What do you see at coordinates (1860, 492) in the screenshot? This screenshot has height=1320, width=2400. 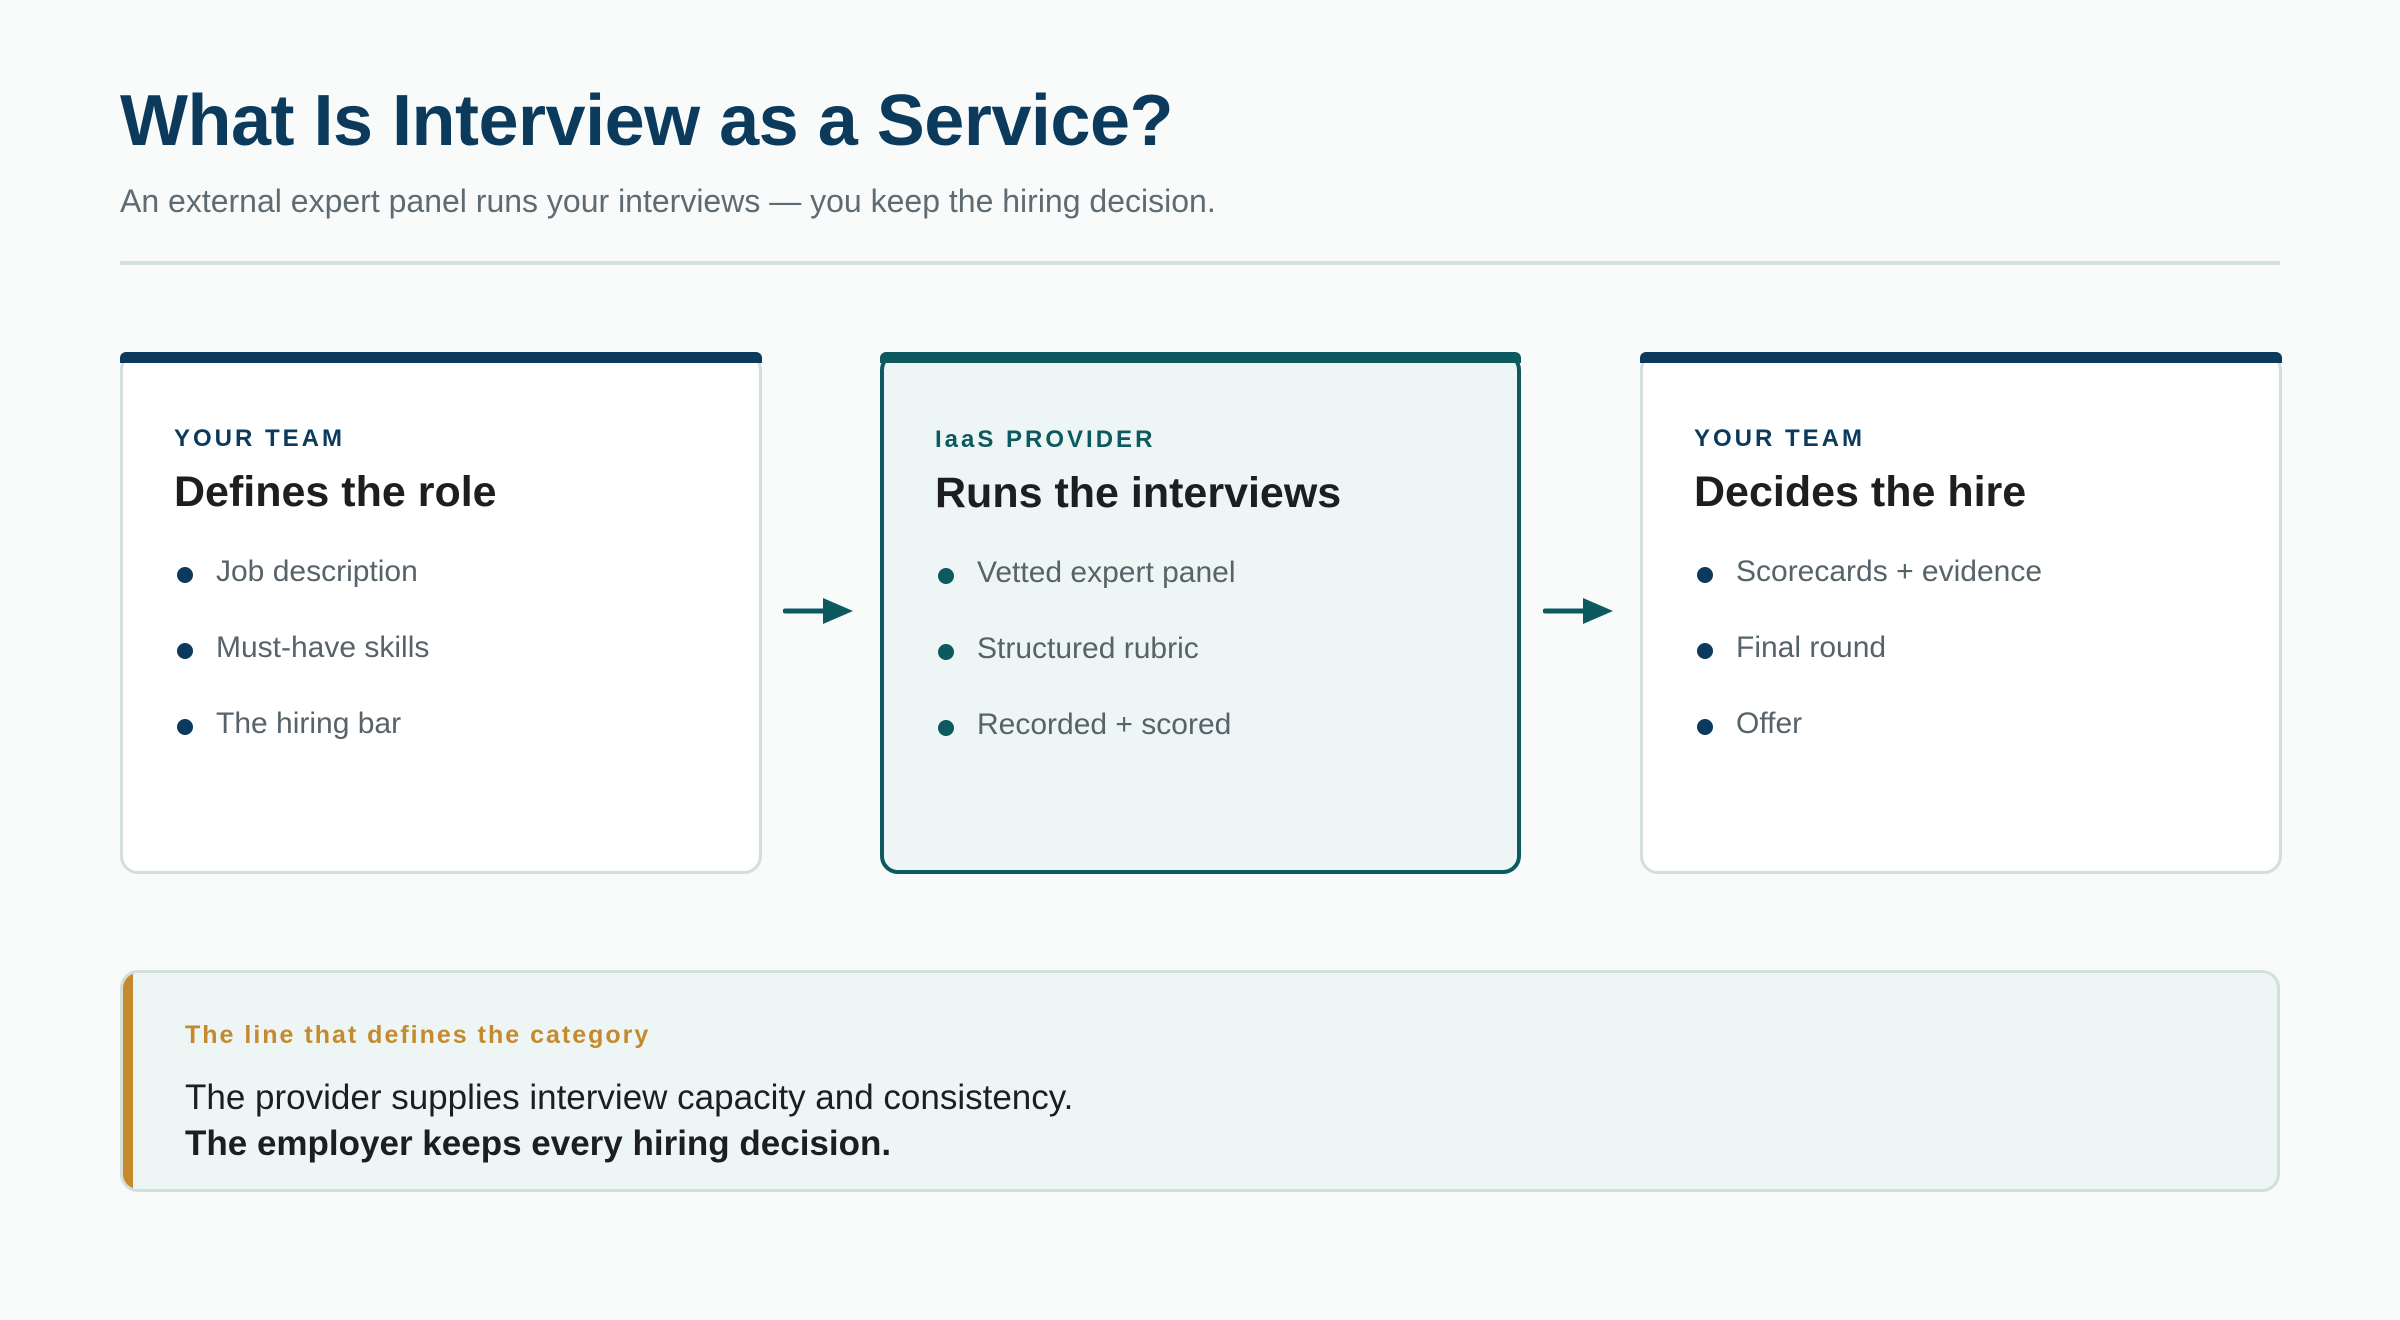 I see `card-title: Decides the hire` at bounding box center [1860, 492].